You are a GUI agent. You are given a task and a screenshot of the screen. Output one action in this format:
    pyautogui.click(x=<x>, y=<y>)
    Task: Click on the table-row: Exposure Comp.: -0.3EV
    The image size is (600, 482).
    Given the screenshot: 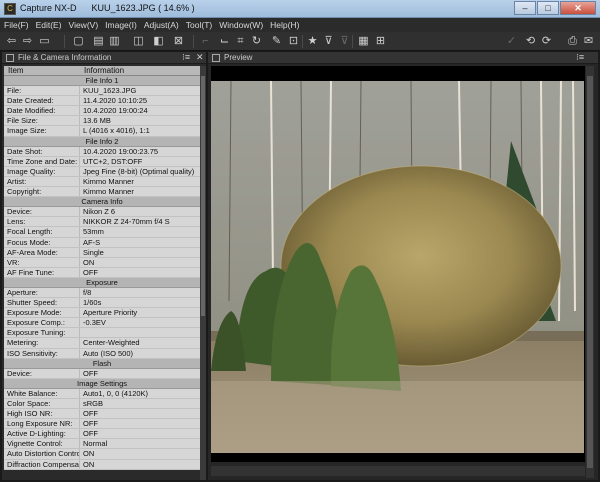 What is the action you would take?
    pyautogui.click(x=102, y=323)
    